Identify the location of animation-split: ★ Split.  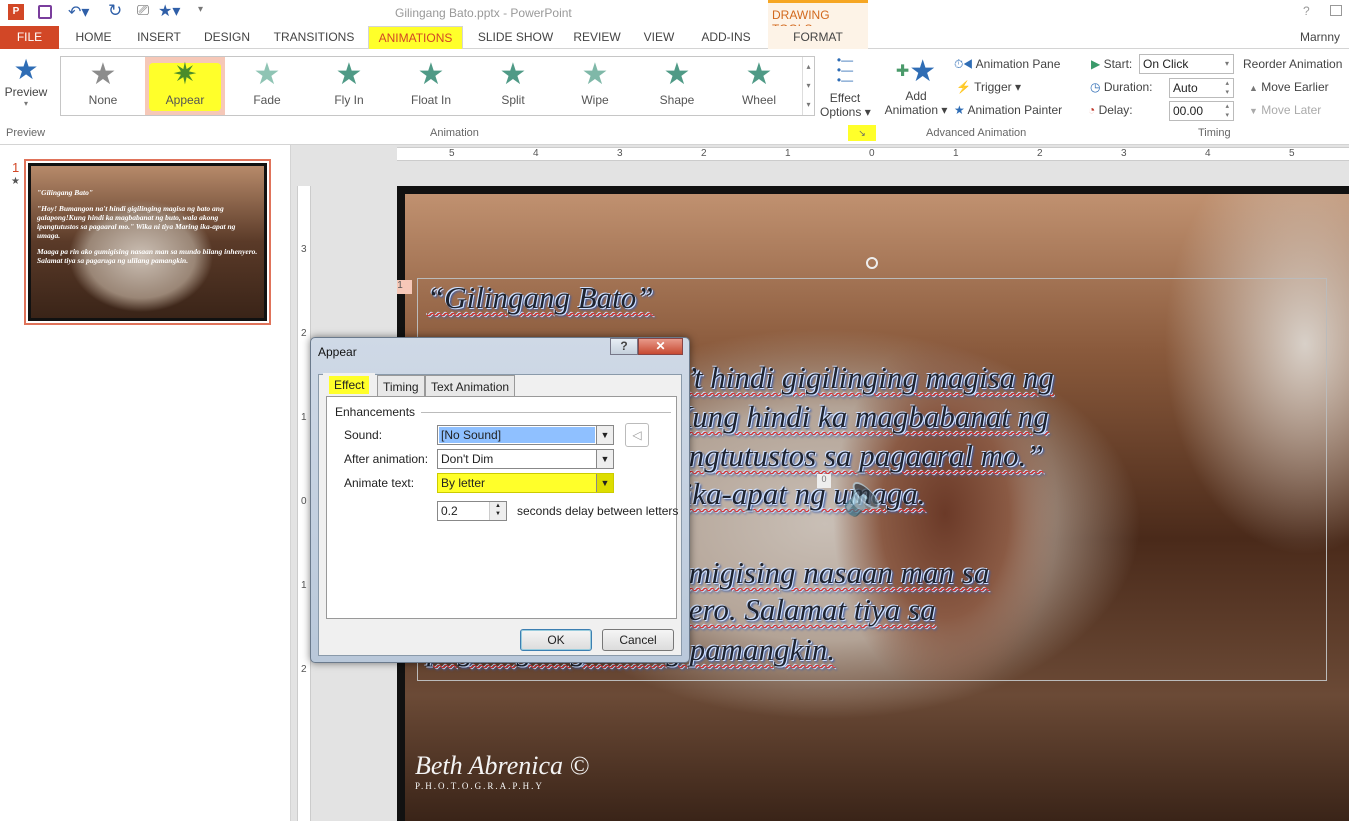
(513, 86).